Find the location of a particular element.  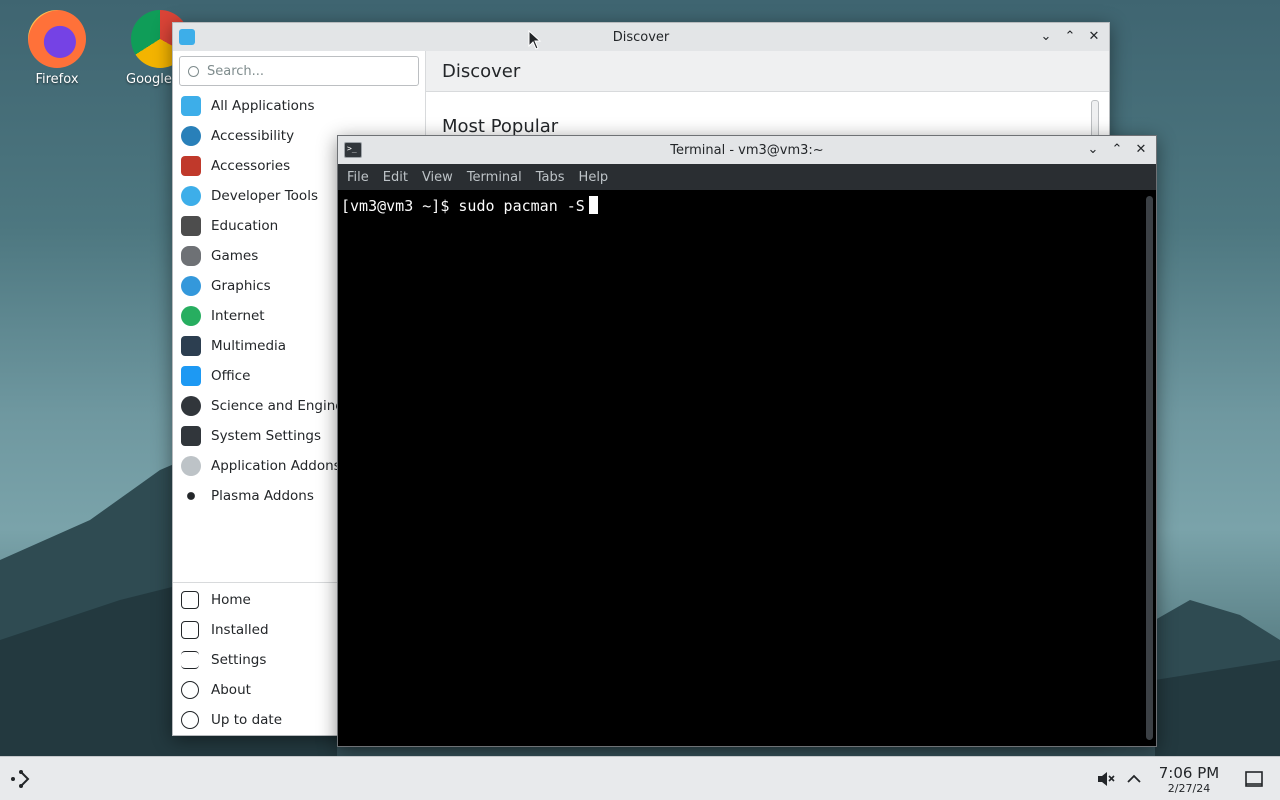

addons-icon is located at coordinates (191, 466).